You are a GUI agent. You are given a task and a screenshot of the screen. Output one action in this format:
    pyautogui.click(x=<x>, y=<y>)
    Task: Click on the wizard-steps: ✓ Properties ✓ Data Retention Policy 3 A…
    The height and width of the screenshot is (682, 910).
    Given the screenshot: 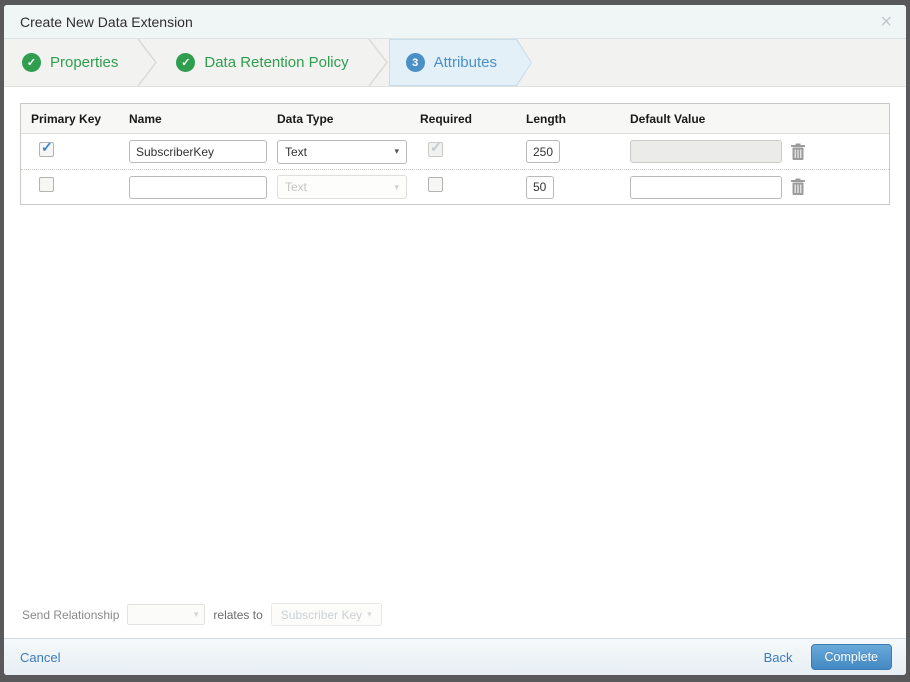 What is the action you would take?
    pyautogui.click(x=455, y=63)
    